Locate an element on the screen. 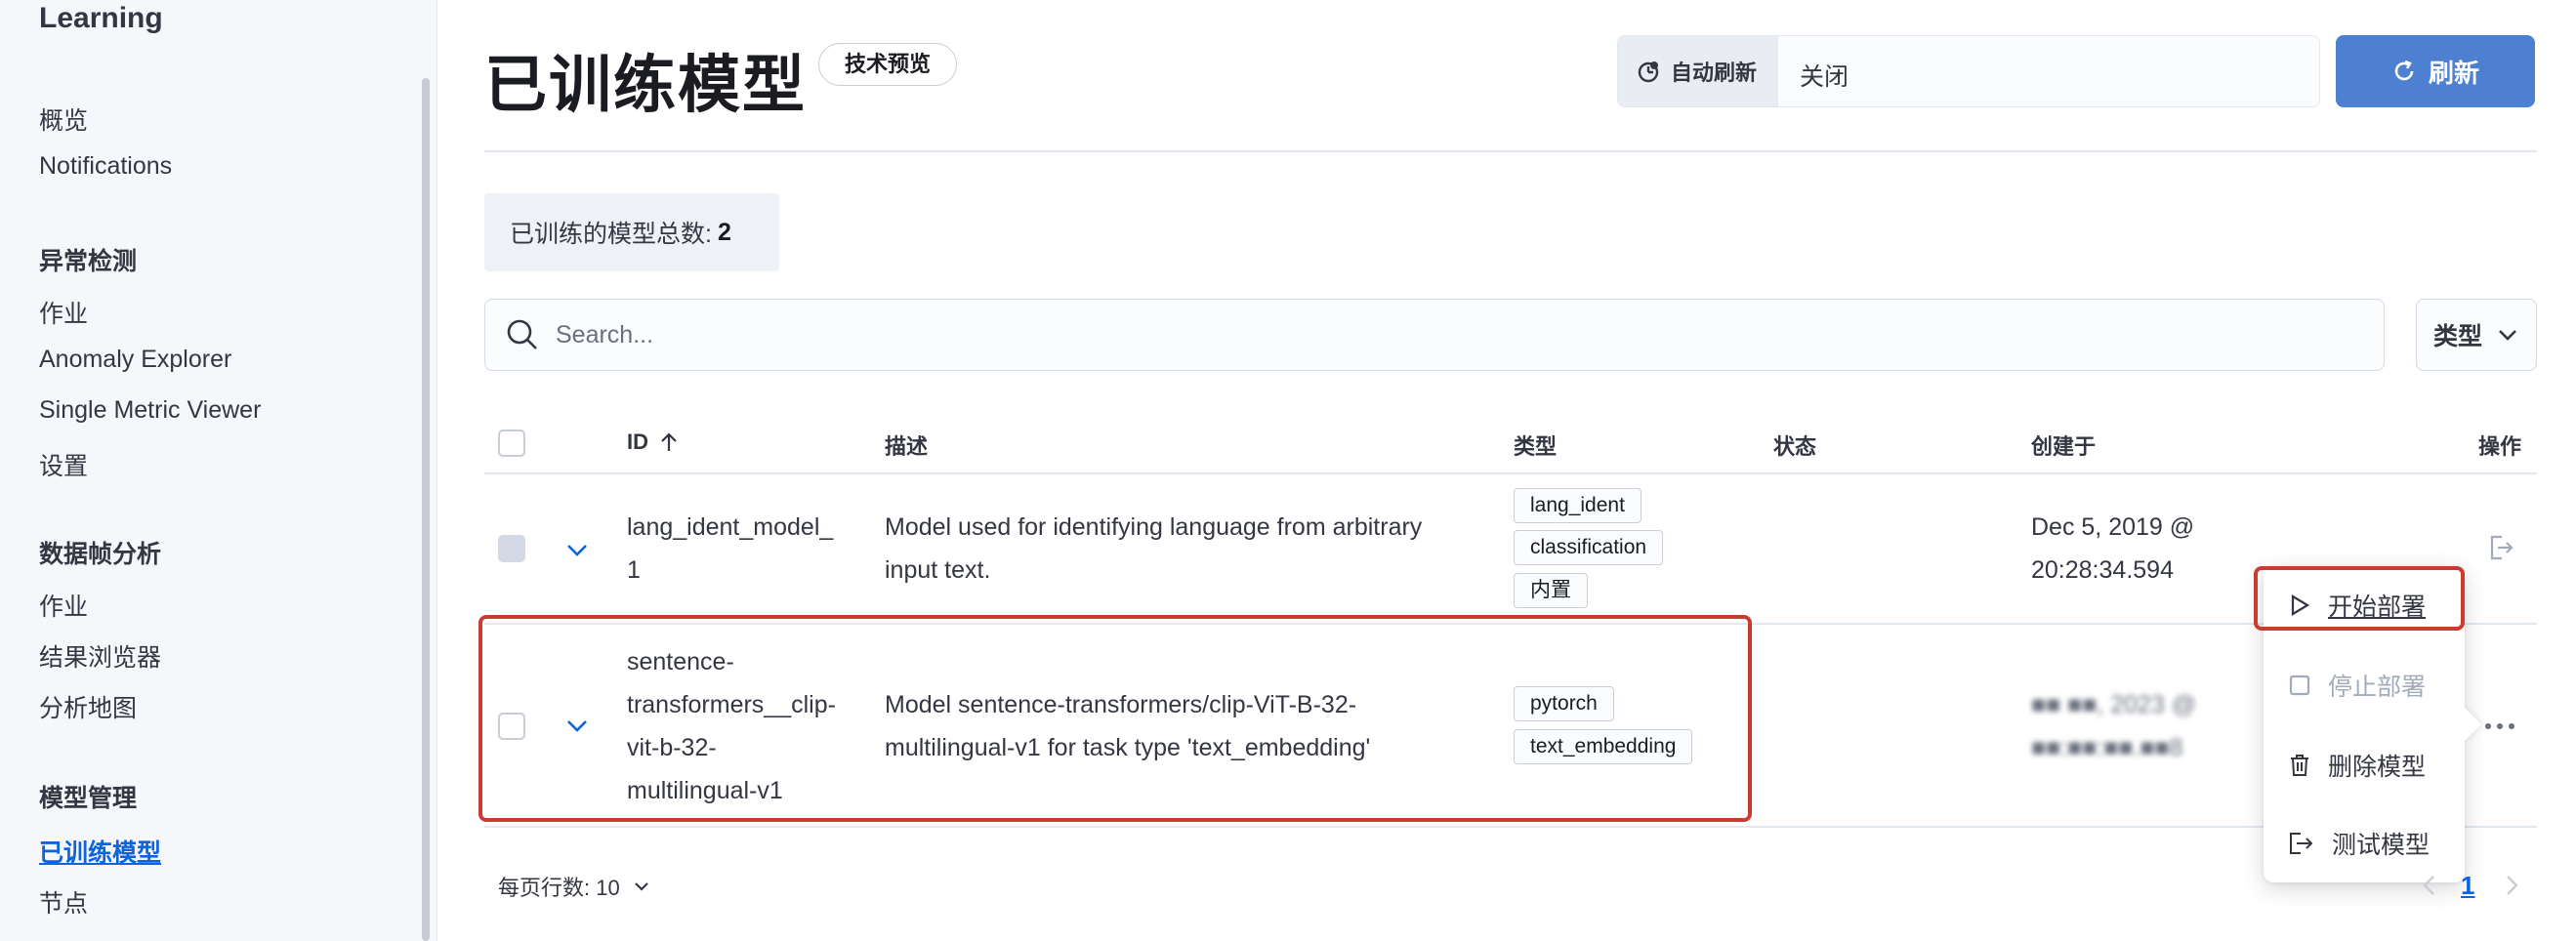  sidebar-item-anomaly-explorer: Anomaly Explorer is located at coordinates (135, 360).